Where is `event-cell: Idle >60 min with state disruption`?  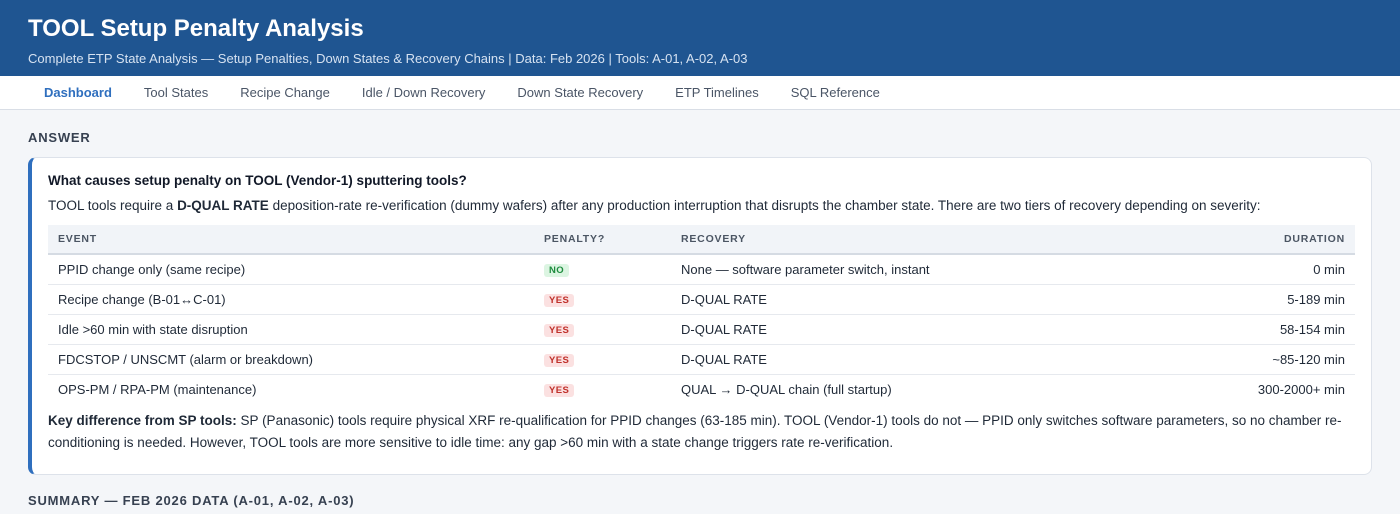
event-cell: Idle >60 min with state disruption is located at coordinates (291, 329).